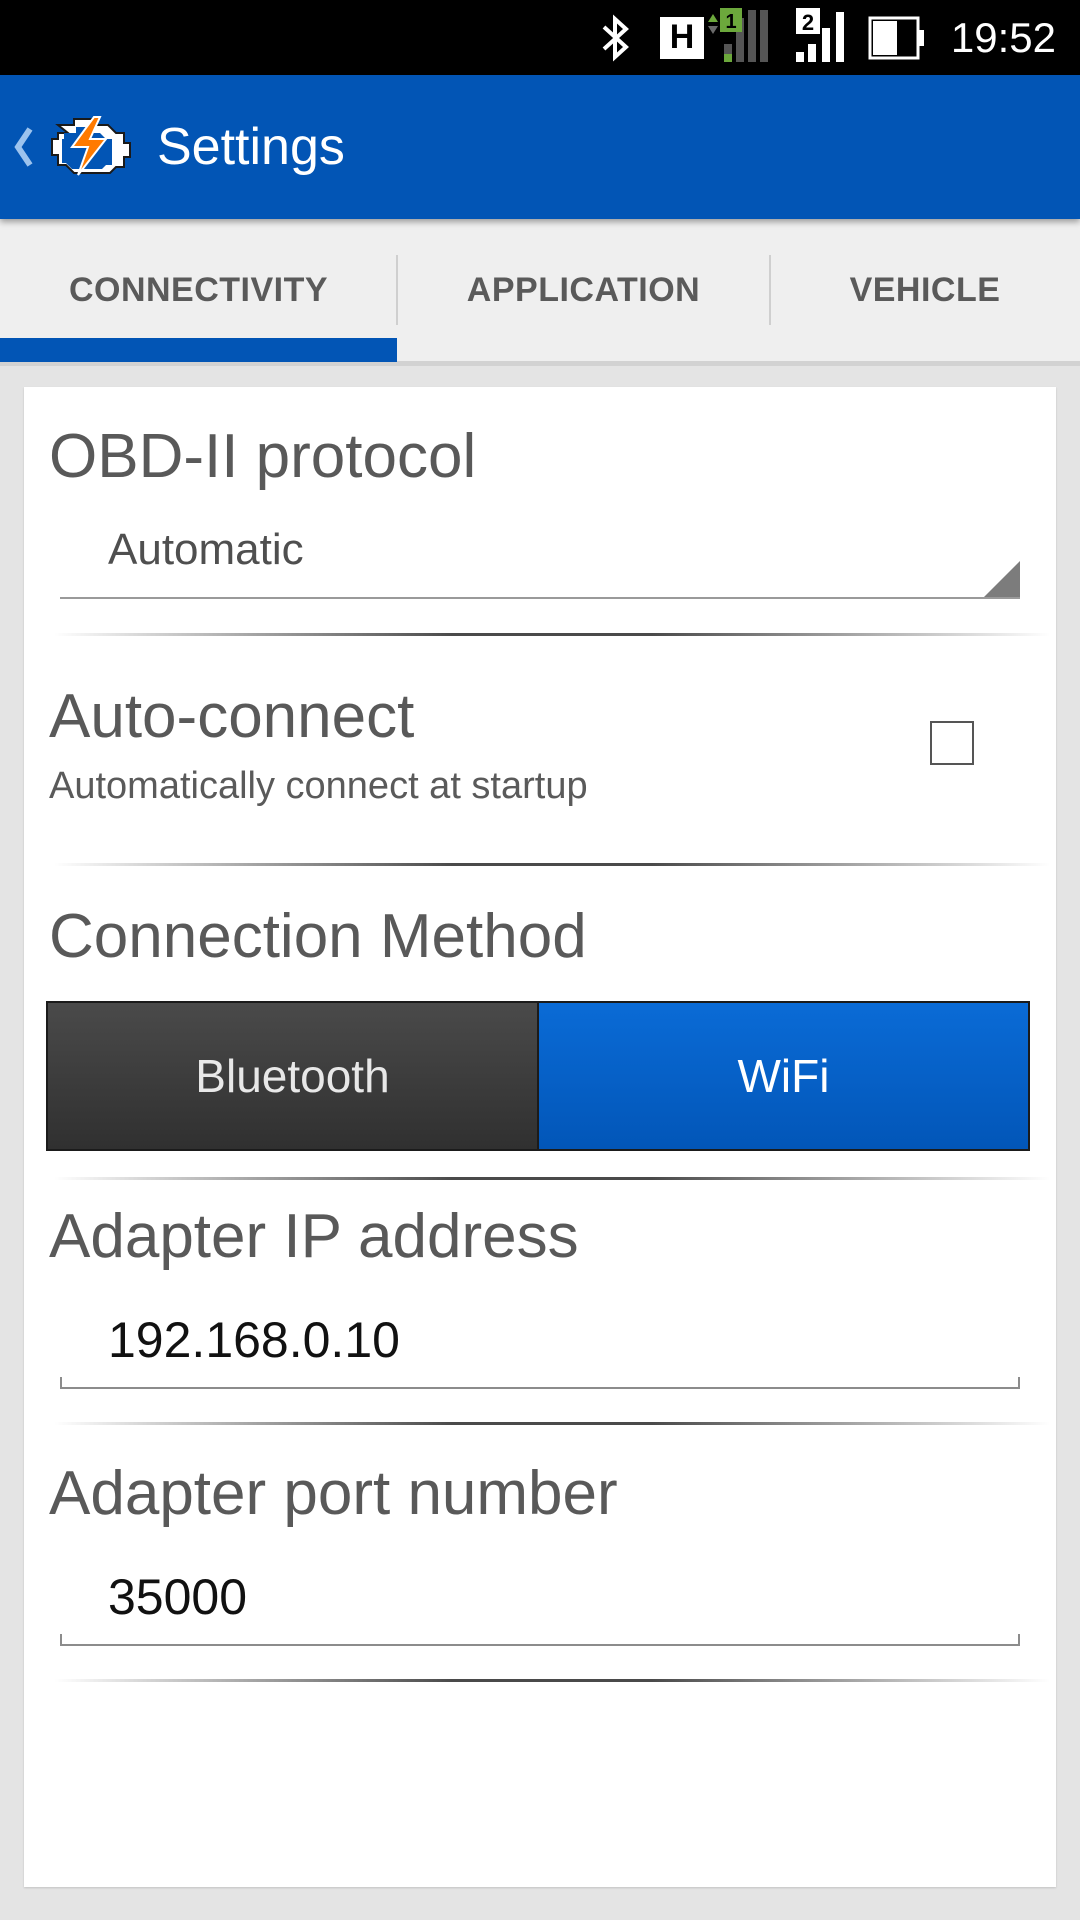 The width and height of the screenshot is (1080, 1920). Describe the element at coordinates (263, 456) in the screenshot. I see `protocol-title: OBD-II protocol` at that location.